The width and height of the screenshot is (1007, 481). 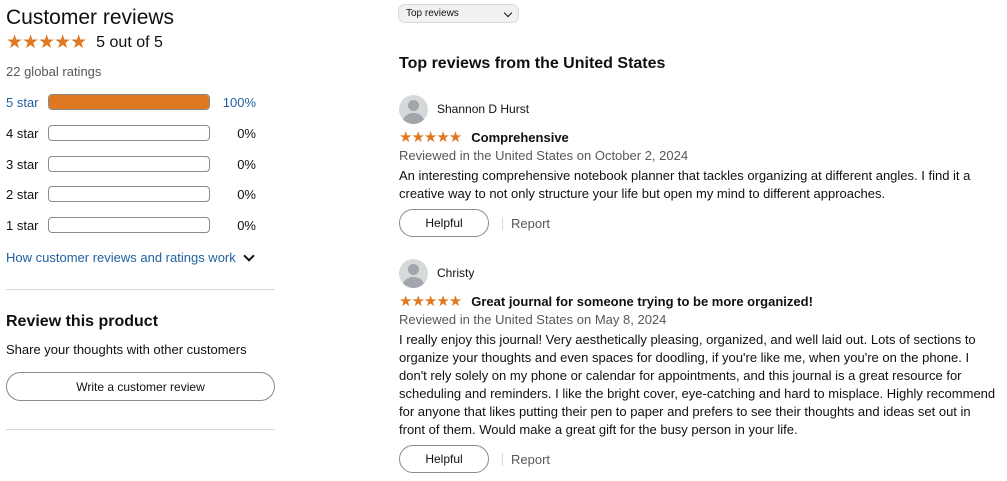 I want to click on histogram-row-5-star: 5 star 100%, so click(x=137, y=102).